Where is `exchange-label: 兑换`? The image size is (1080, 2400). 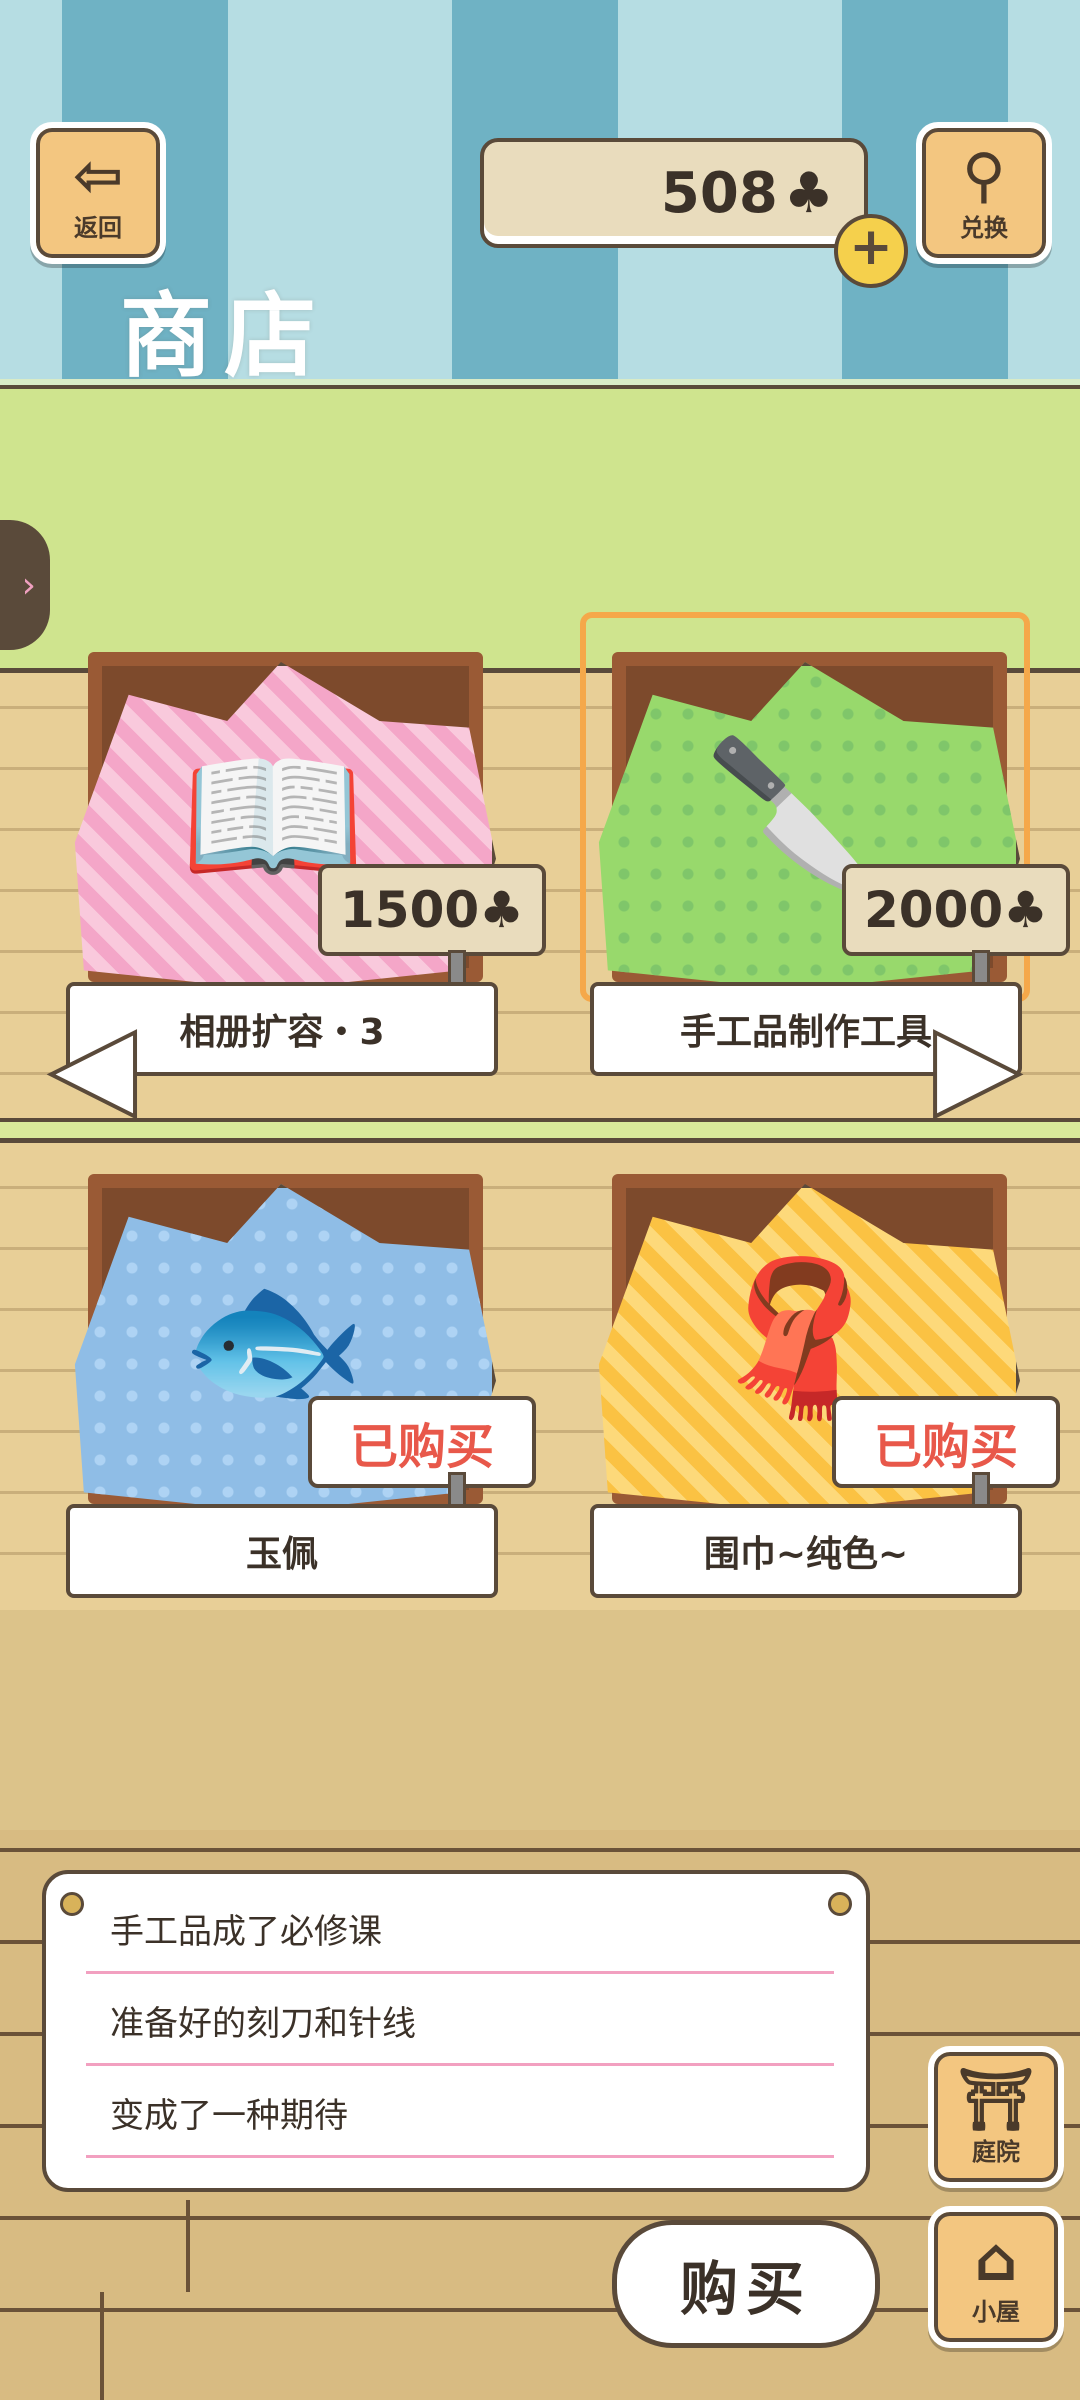 exchange-label: 兑换 is located at coordinates (984, 227).